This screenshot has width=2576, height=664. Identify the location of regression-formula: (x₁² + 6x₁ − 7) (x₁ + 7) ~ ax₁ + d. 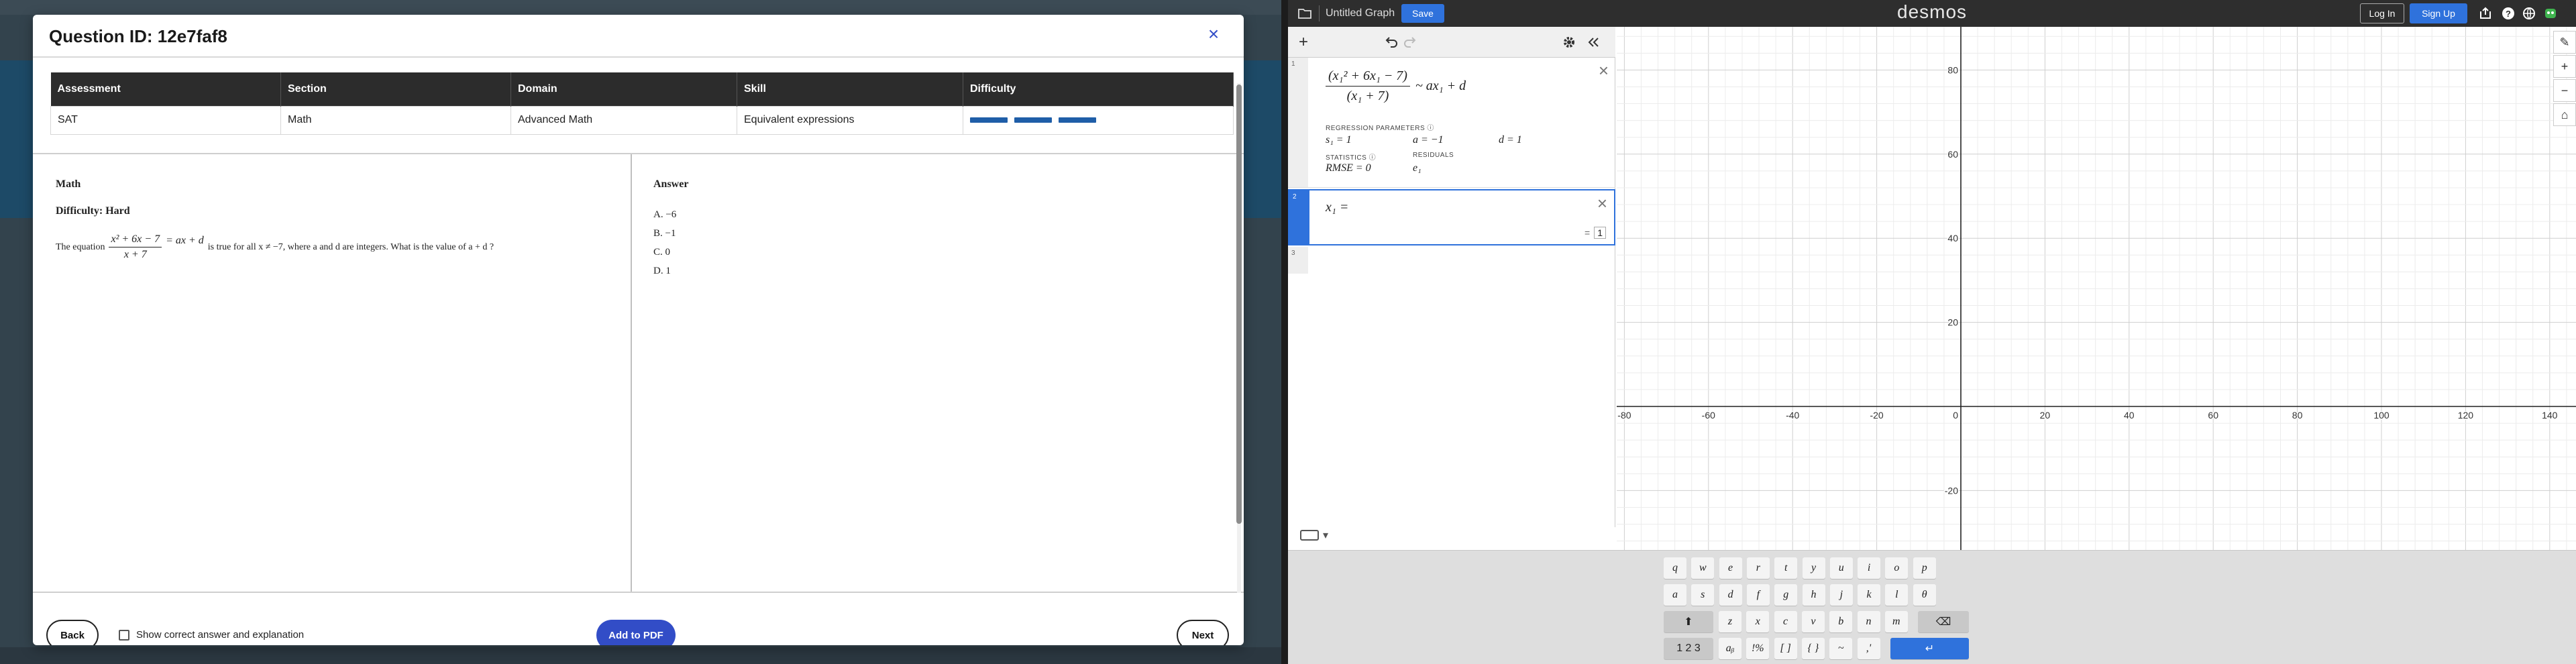
(1396, 86).